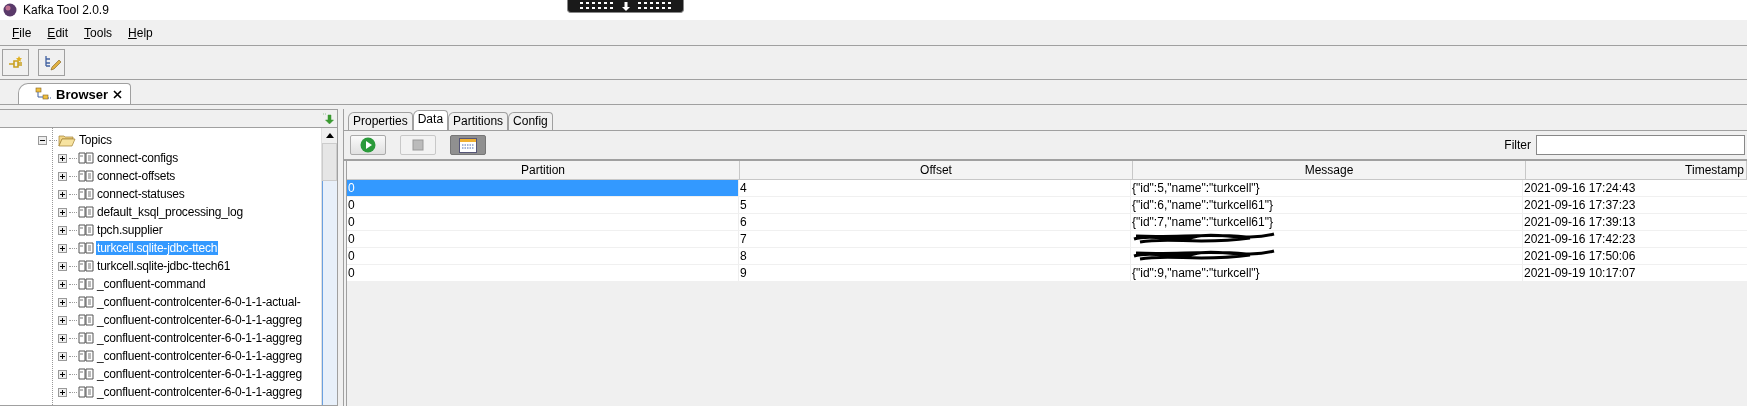  I want to click on table-cell-text: 2021-09-19 10:17:07, so click(1580, 273).